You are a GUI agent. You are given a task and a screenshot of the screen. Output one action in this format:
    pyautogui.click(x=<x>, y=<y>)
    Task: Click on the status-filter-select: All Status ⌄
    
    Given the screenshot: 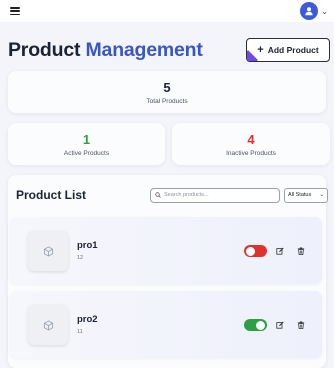 What is the action you would take?
    pyautogui.click(x=306, y=195)
    